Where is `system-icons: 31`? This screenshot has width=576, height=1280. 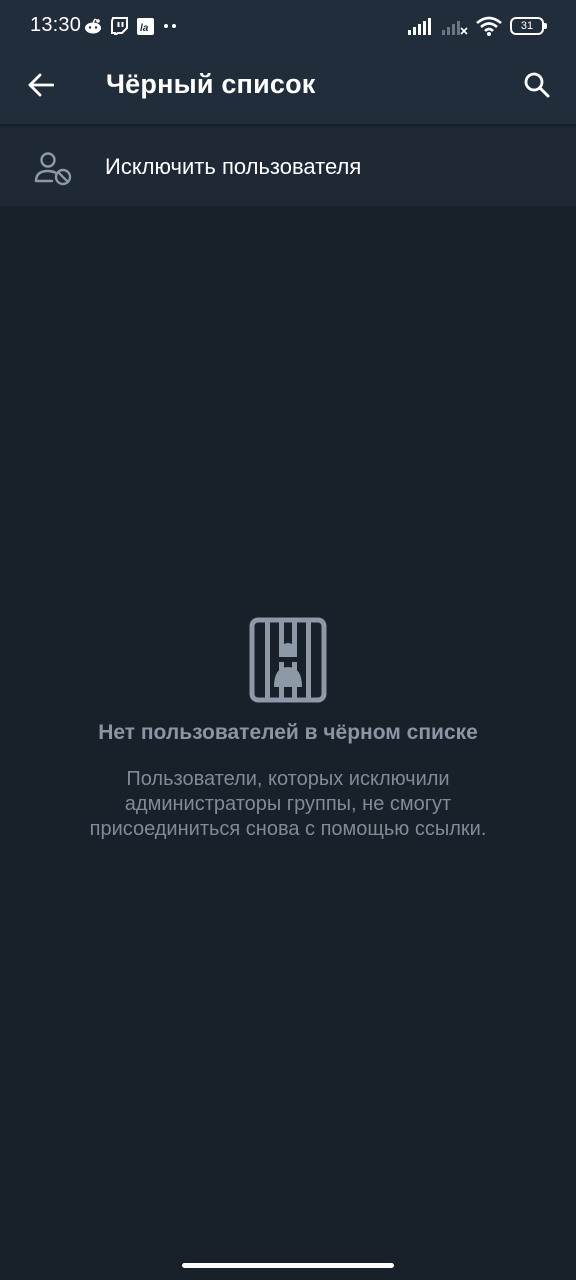
system-icons: 31 is located at coordinates (477, 26).